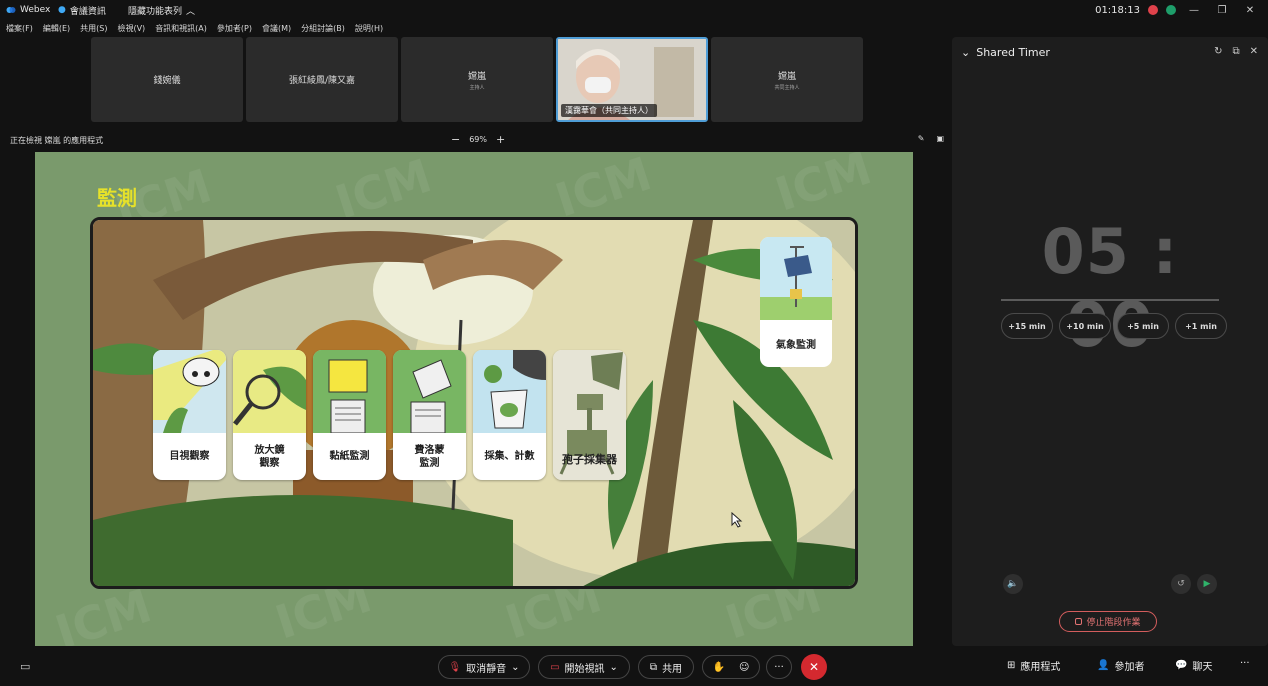  I want to click on timer-progress-line, so click(1110, 300).